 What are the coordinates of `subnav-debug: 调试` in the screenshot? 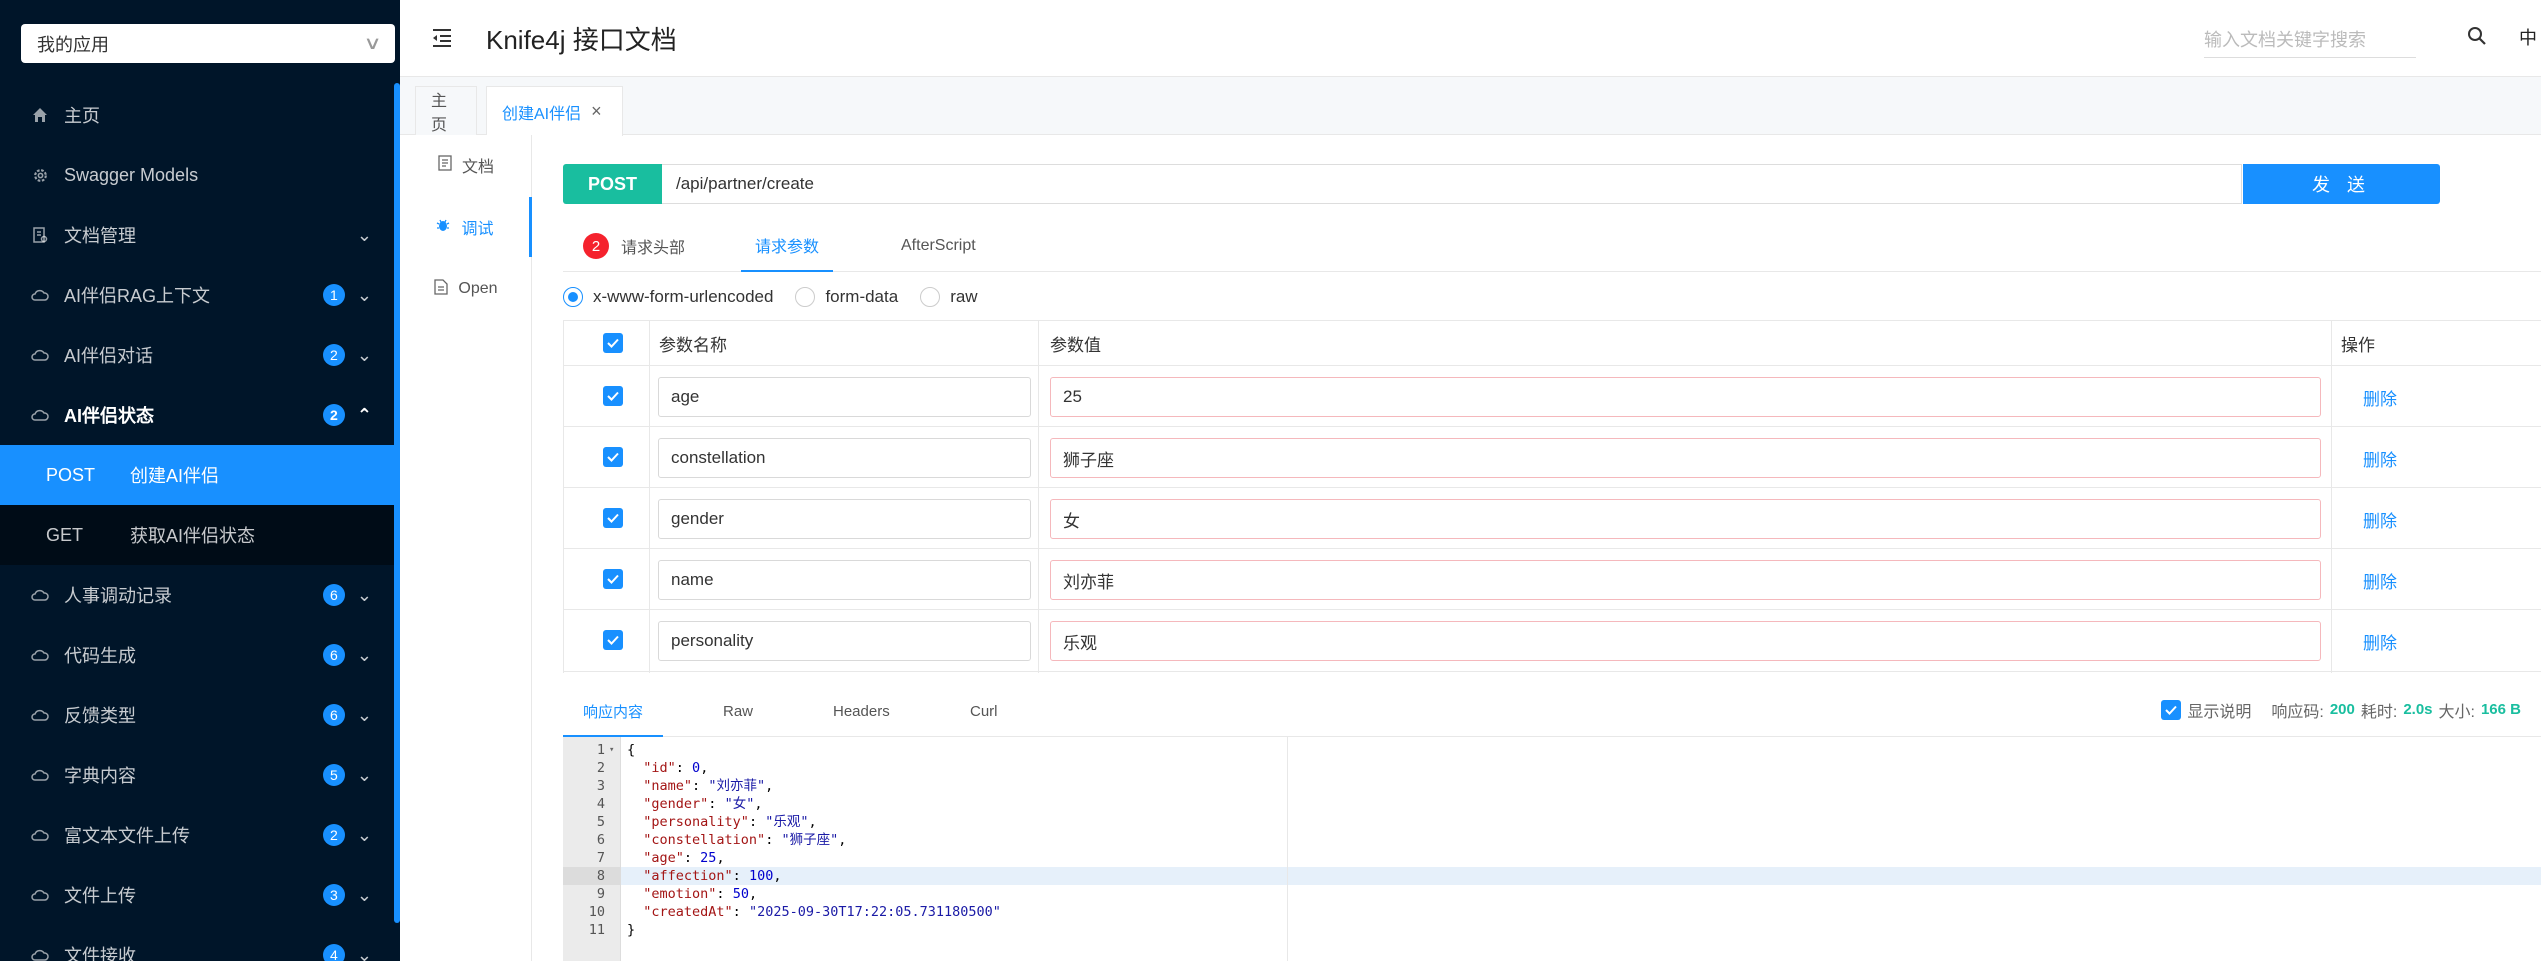 It's located at (466, 227).